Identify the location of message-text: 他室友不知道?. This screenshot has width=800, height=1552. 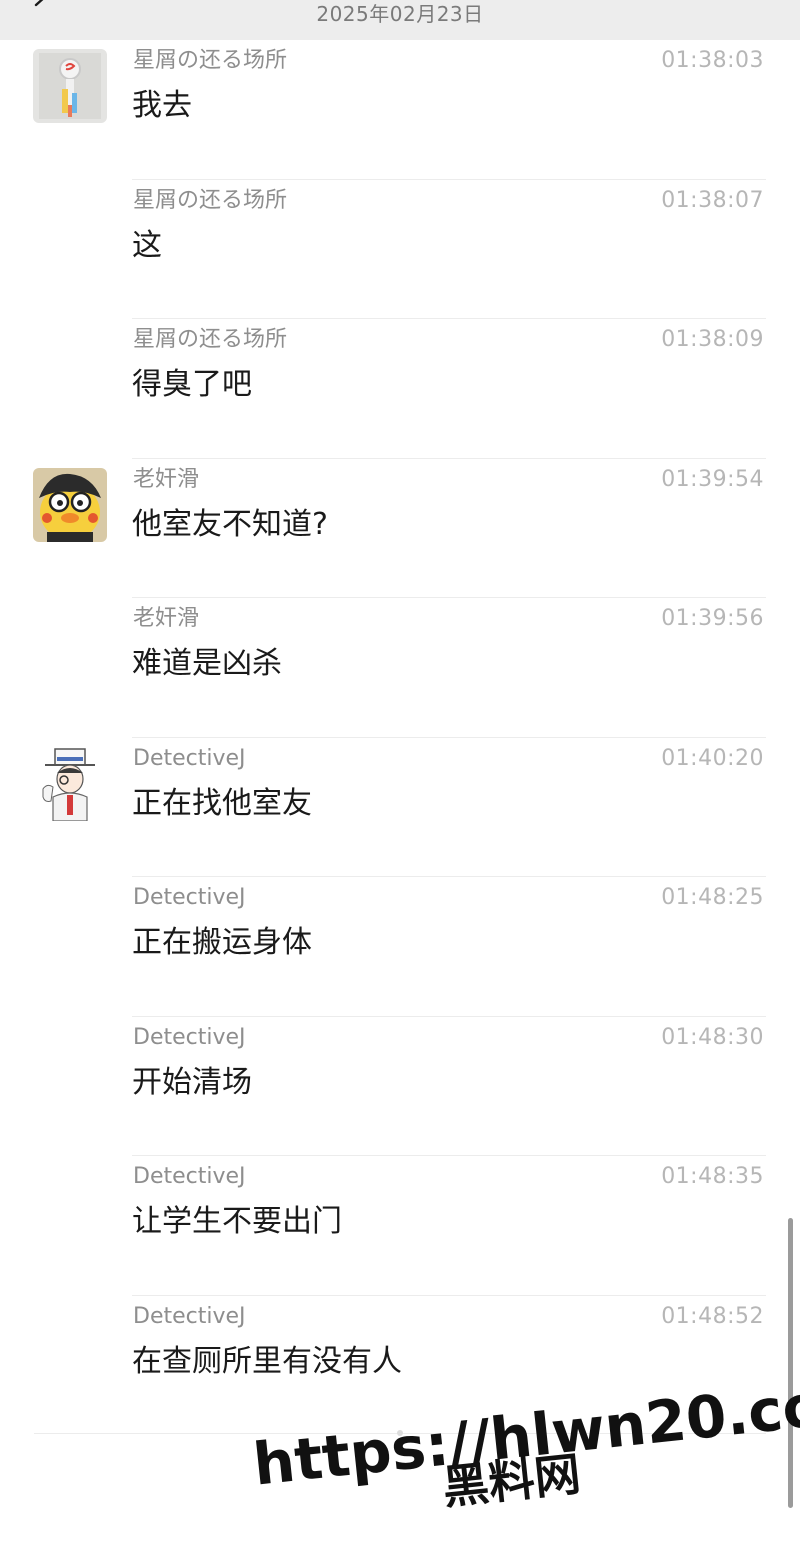
(230, 524).